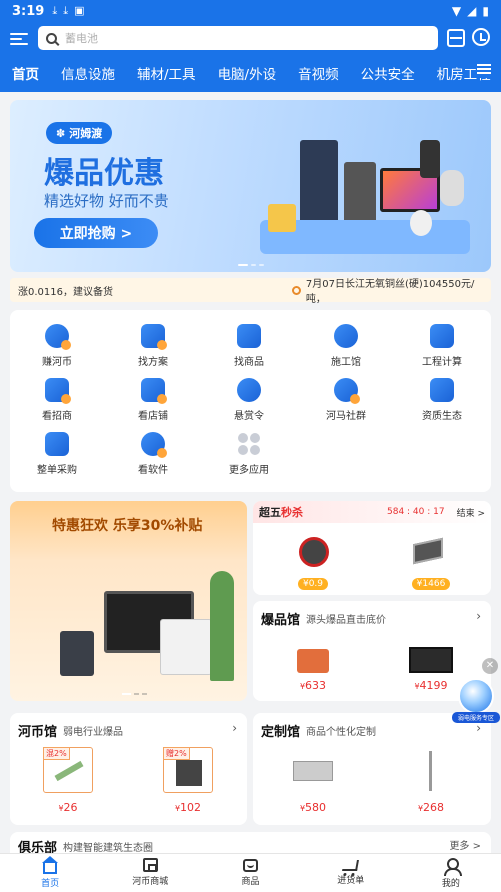 The height and width of the screenshot is (892, 501). What do you see at coordinates (249, 454) in the screenshot?
I see `quick-more-apps: 更多应用` at bounding box center [249, 454].